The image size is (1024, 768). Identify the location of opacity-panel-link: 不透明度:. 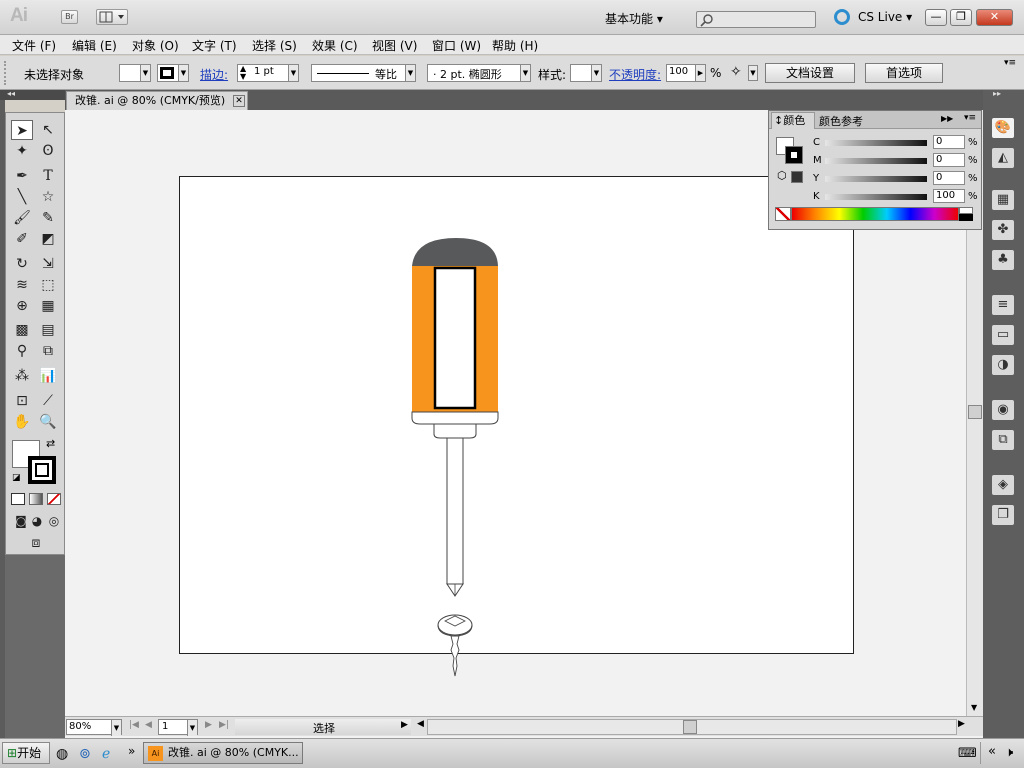
(635, 74).